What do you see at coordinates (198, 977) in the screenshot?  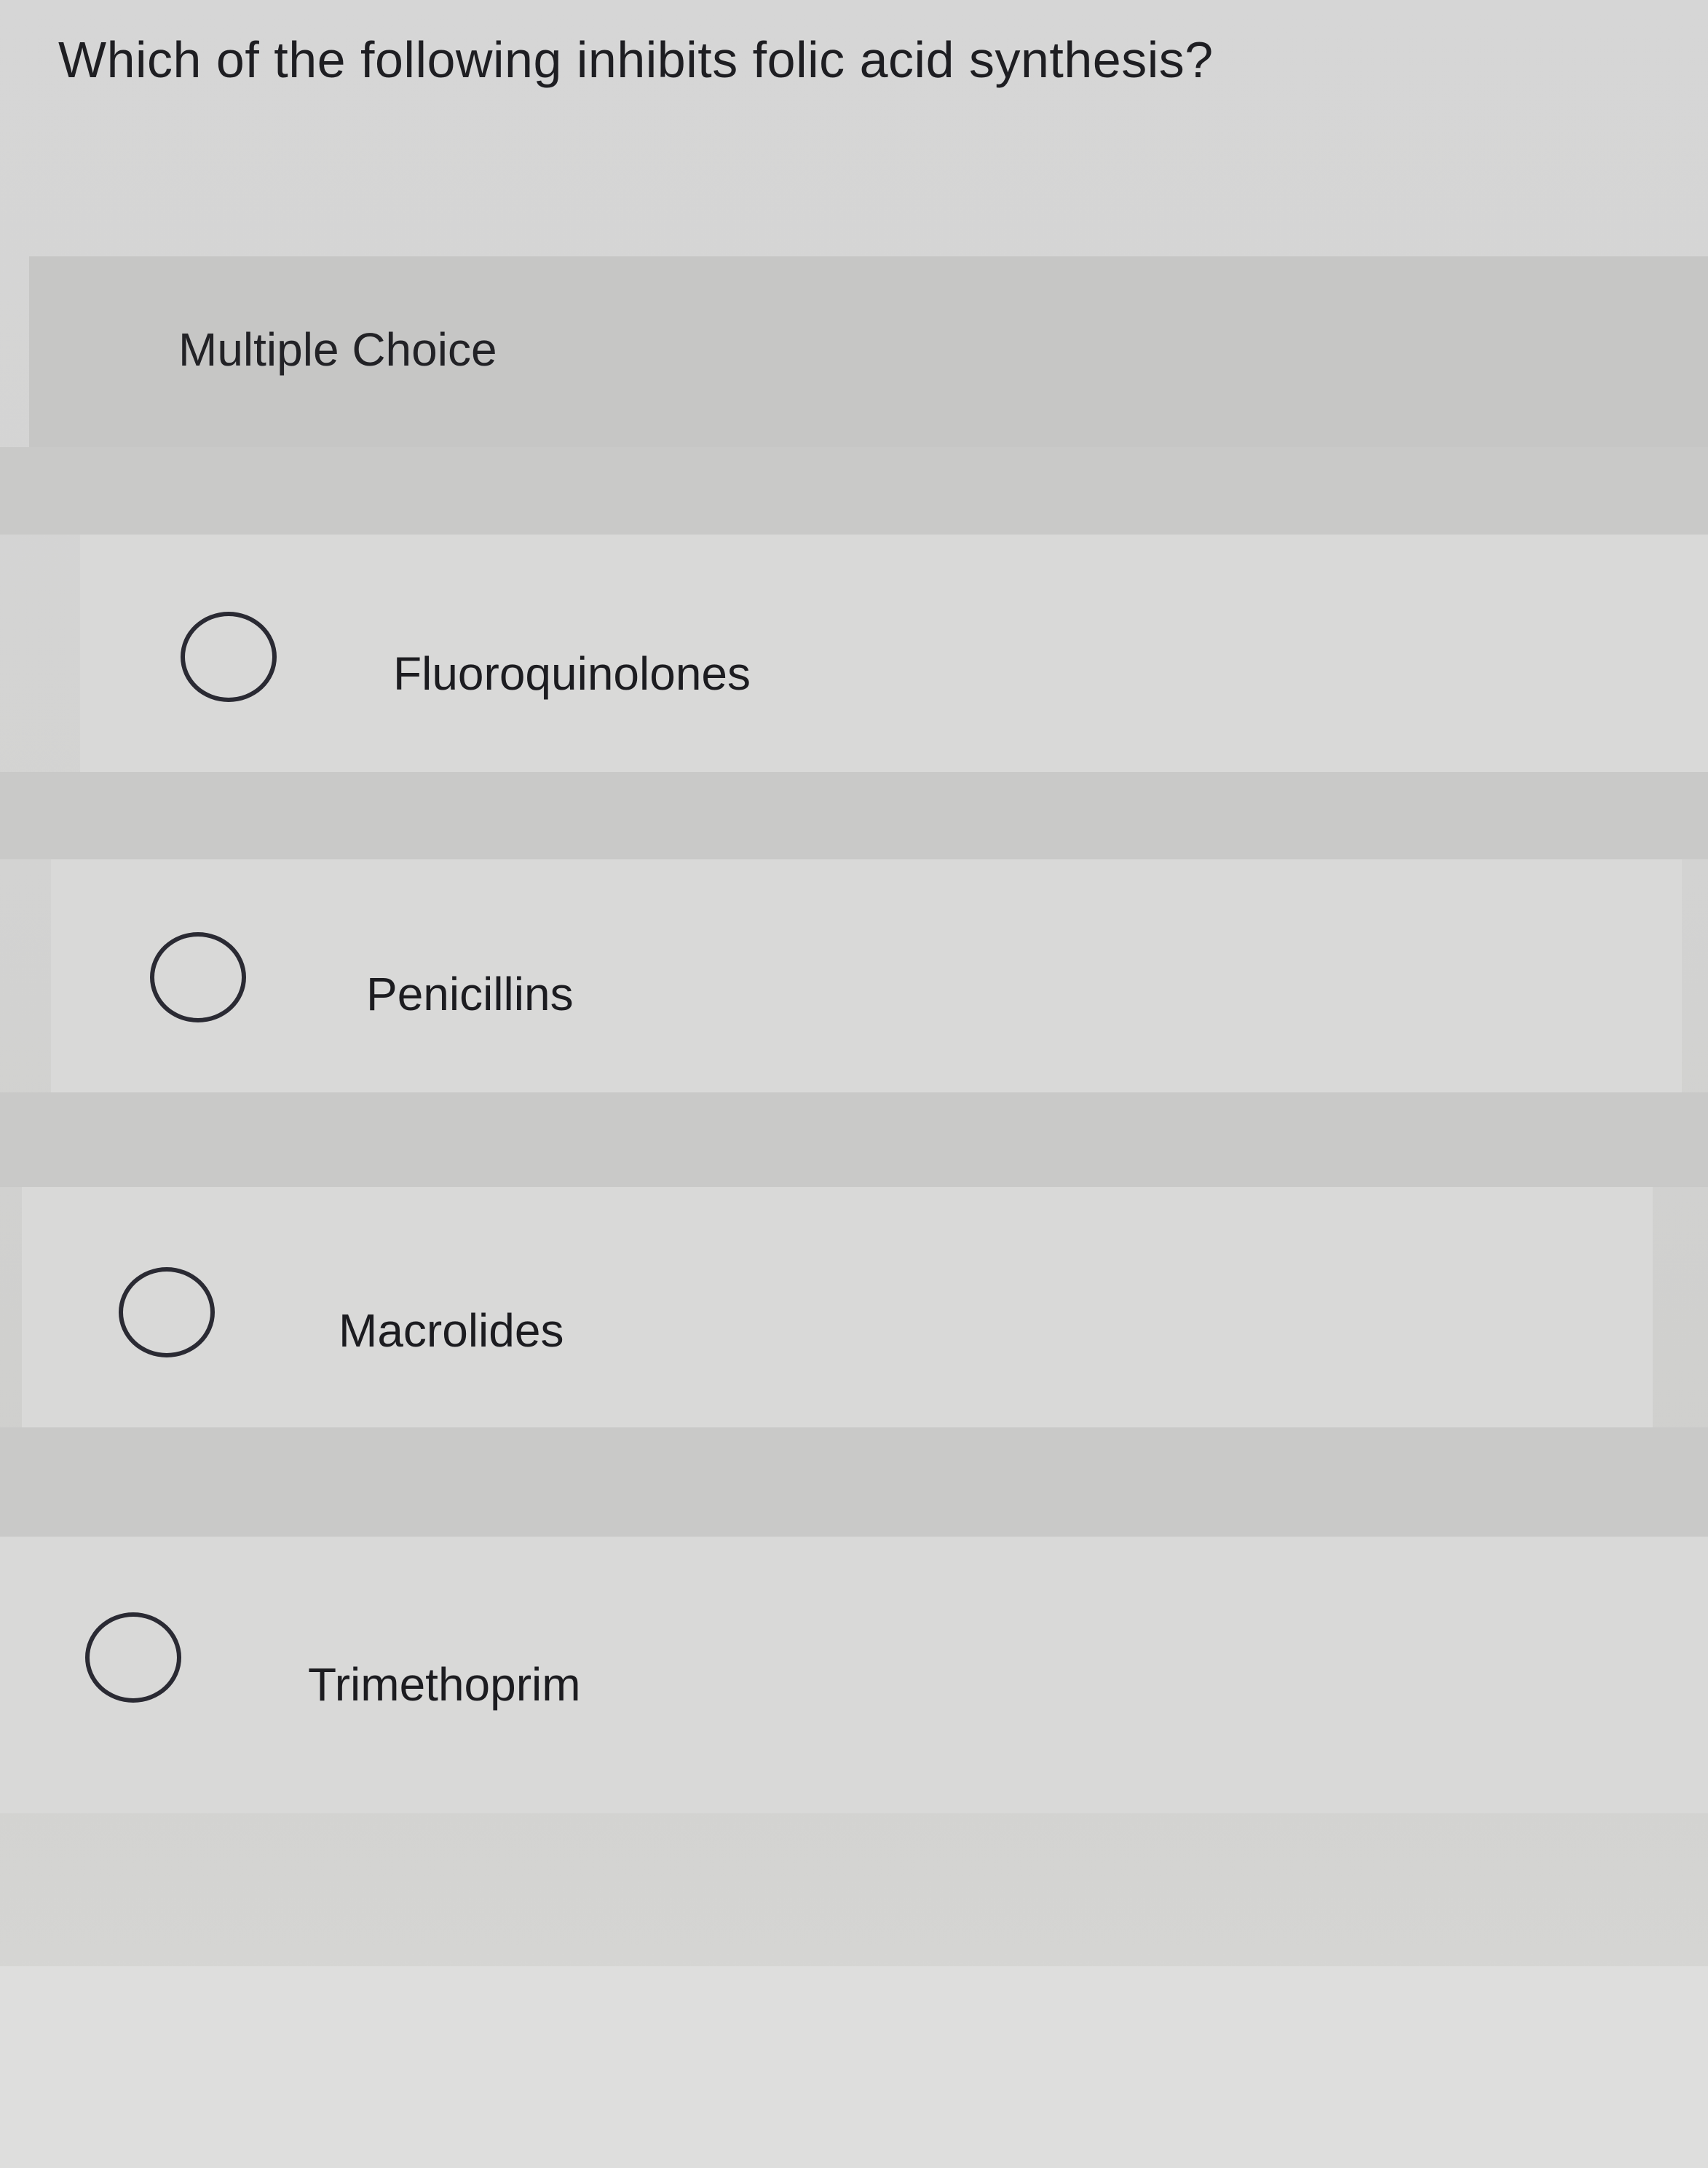 I see `radio-button-penicillins` at bounding box center [198, 977].